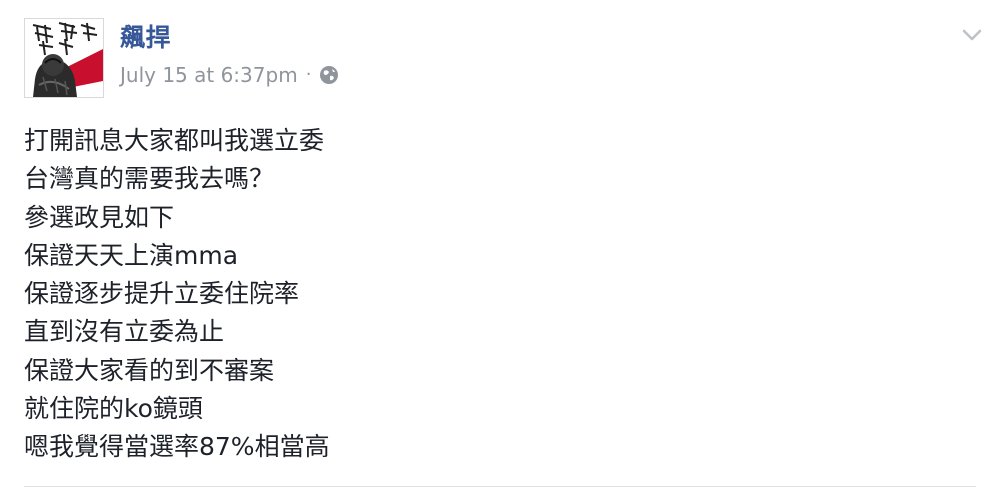 The image size is (1000, 490). Describe the element at coordinates (149, 370) in the screenshot. I see `post-text-line: 保證大家看的到不審案` at that location.